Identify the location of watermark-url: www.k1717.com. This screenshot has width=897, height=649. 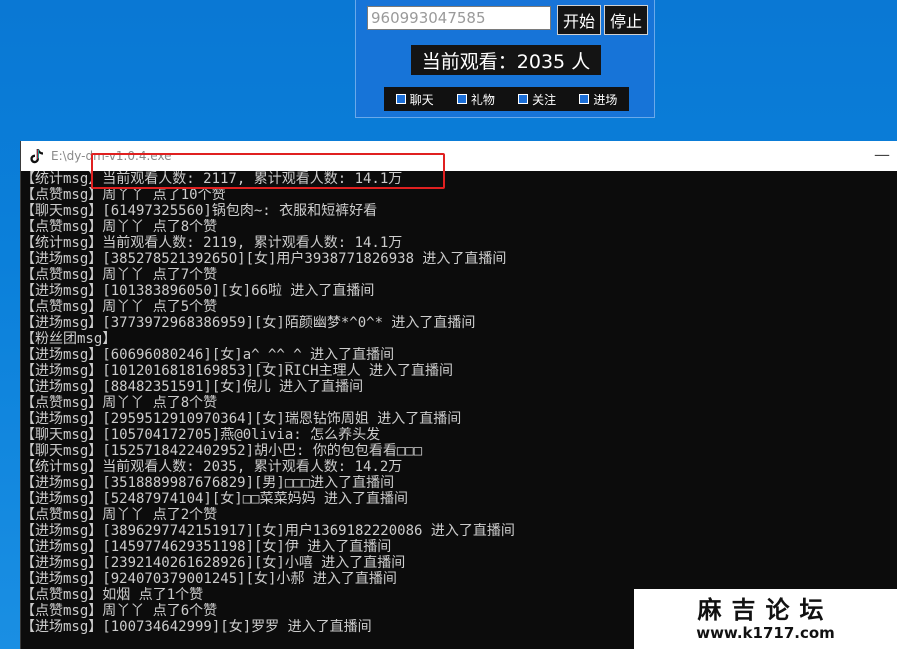
(765, 633).